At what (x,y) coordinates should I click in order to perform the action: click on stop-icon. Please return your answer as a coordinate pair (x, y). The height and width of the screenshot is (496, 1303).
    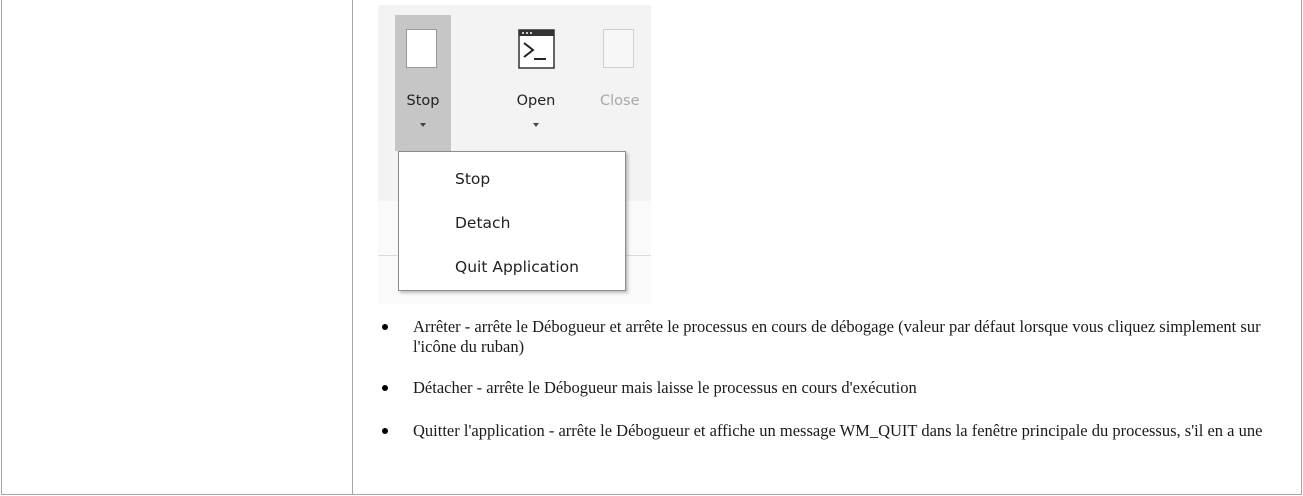
    Looking at the image, I should click on (421, 48).